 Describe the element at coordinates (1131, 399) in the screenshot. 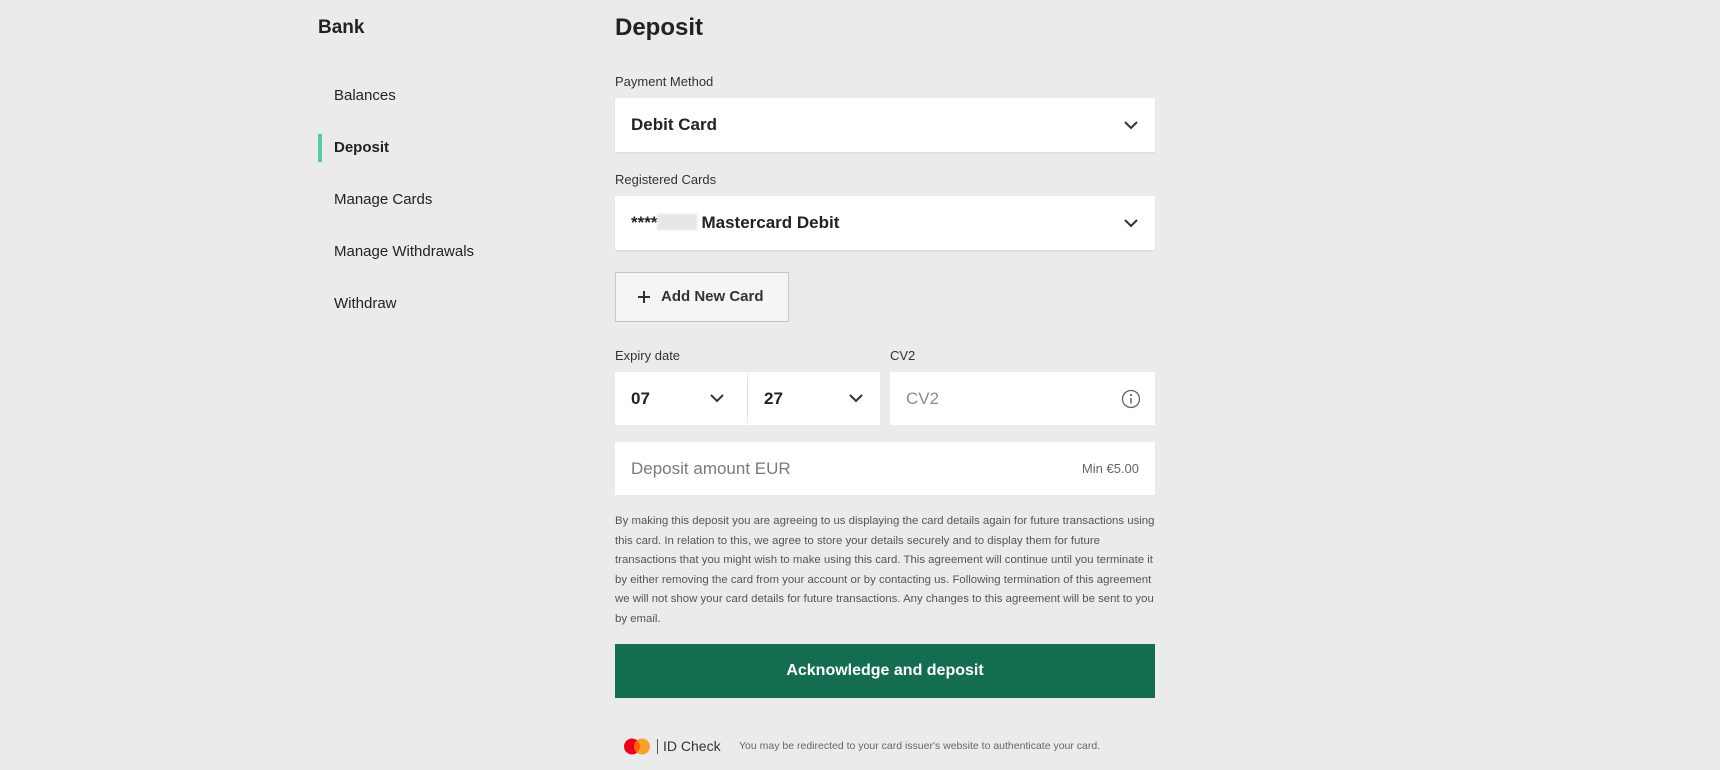

I see `info-icon` at that location.